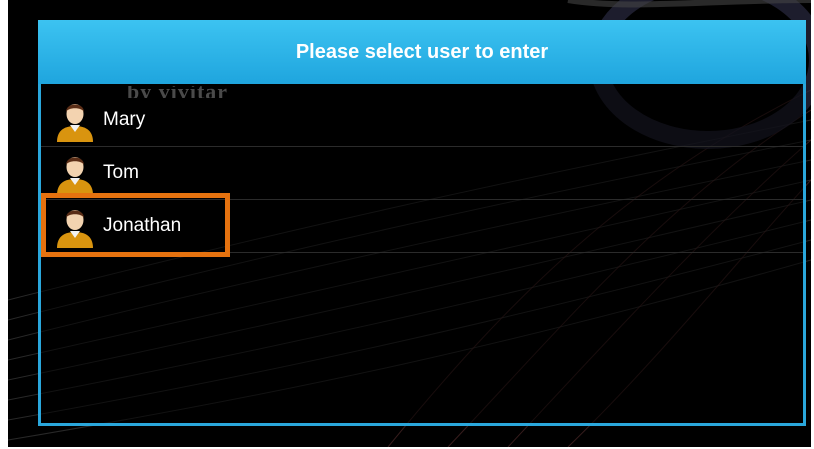 The image size is (814, 449). I want to click on user-row-mary: Mary, so click(422, 120).